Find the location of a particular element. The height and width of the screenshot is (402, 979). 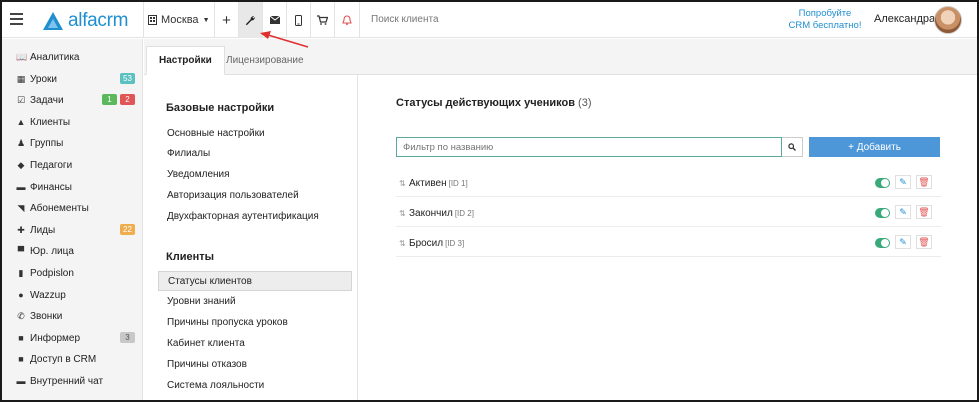

free-trial-link: Попробуйте CRM бесплатно! is located at coordinates (825, 20).